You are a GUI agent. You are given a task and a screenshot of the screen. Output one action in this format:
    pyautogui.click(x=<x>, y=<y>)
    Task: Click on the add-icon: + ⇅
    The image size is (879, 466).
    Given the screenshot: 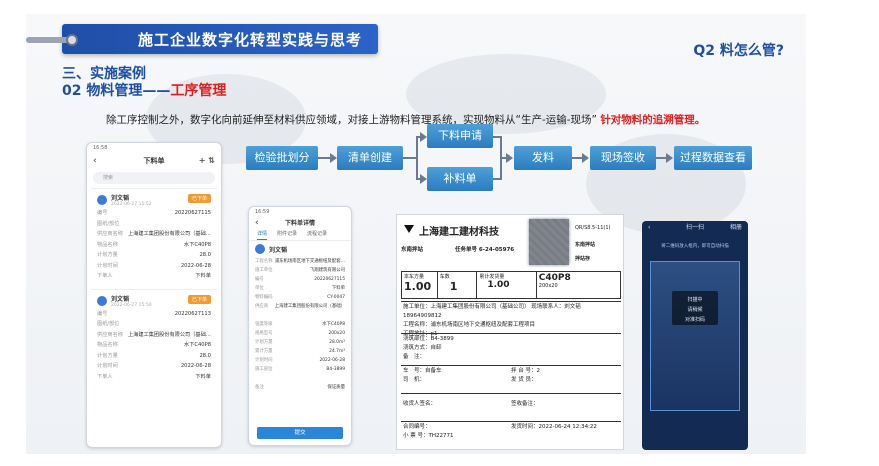 What is the action you would take?
    pyautogui.click(x=207, y=161)
    